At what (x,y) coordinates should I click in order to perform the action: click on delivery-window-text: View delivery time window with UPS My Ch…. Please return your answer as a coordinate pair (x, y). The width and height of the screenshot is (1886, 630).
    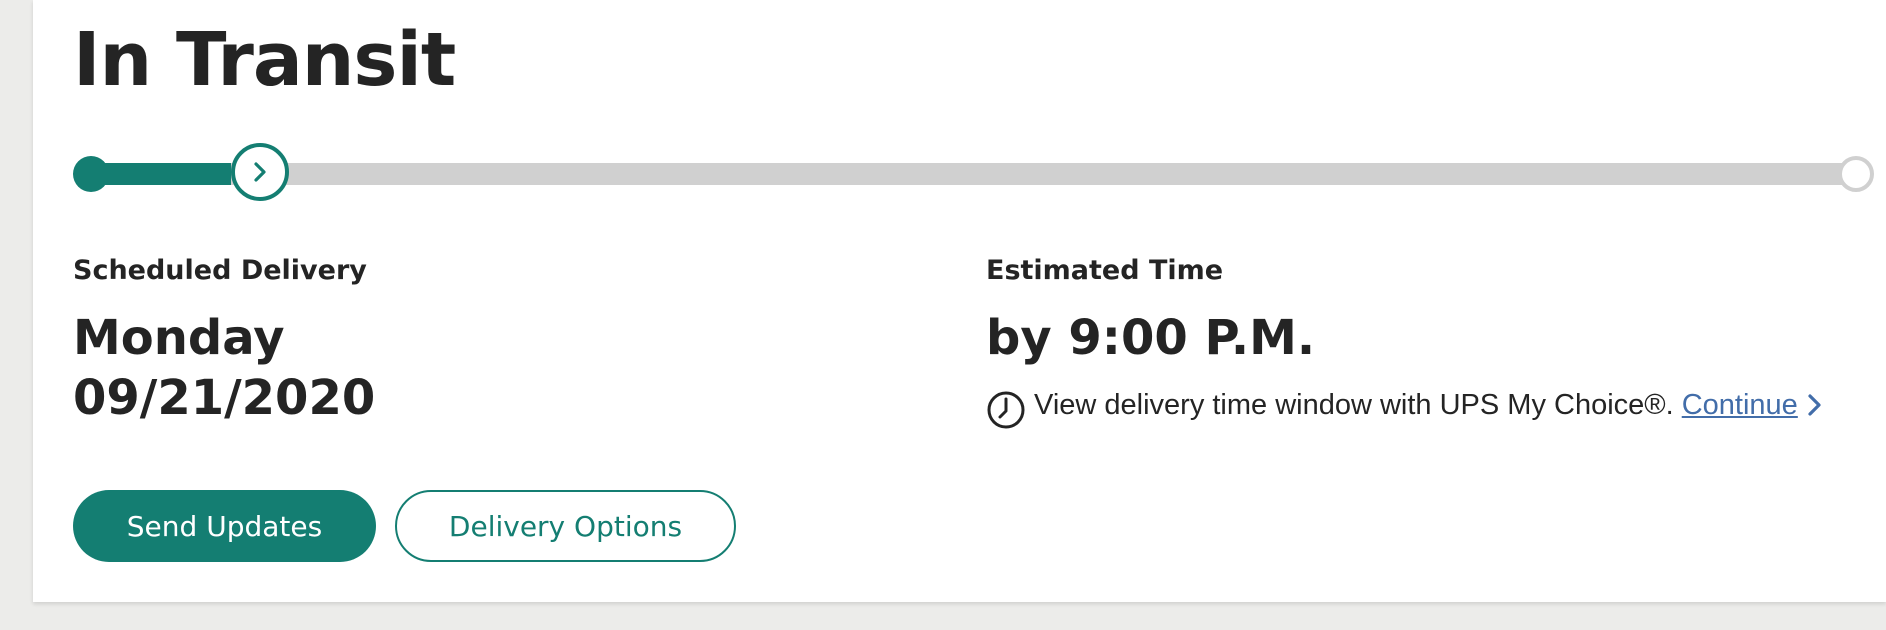
    Looking at the image, I should click on (1354, 404).